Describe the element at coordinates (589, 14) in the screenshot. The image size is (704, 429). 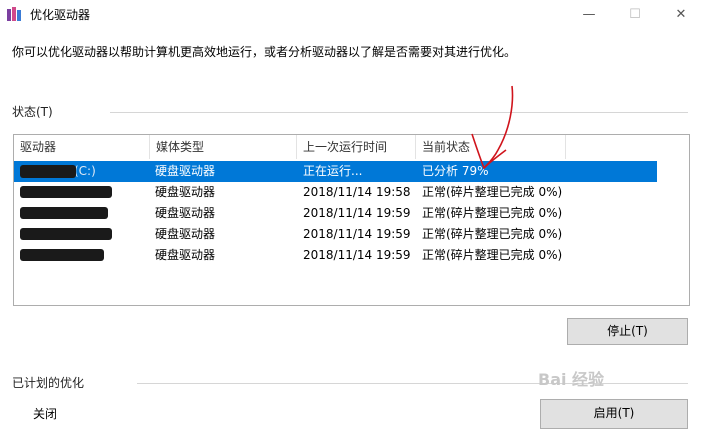
I see `minimize-button: —` at that location.